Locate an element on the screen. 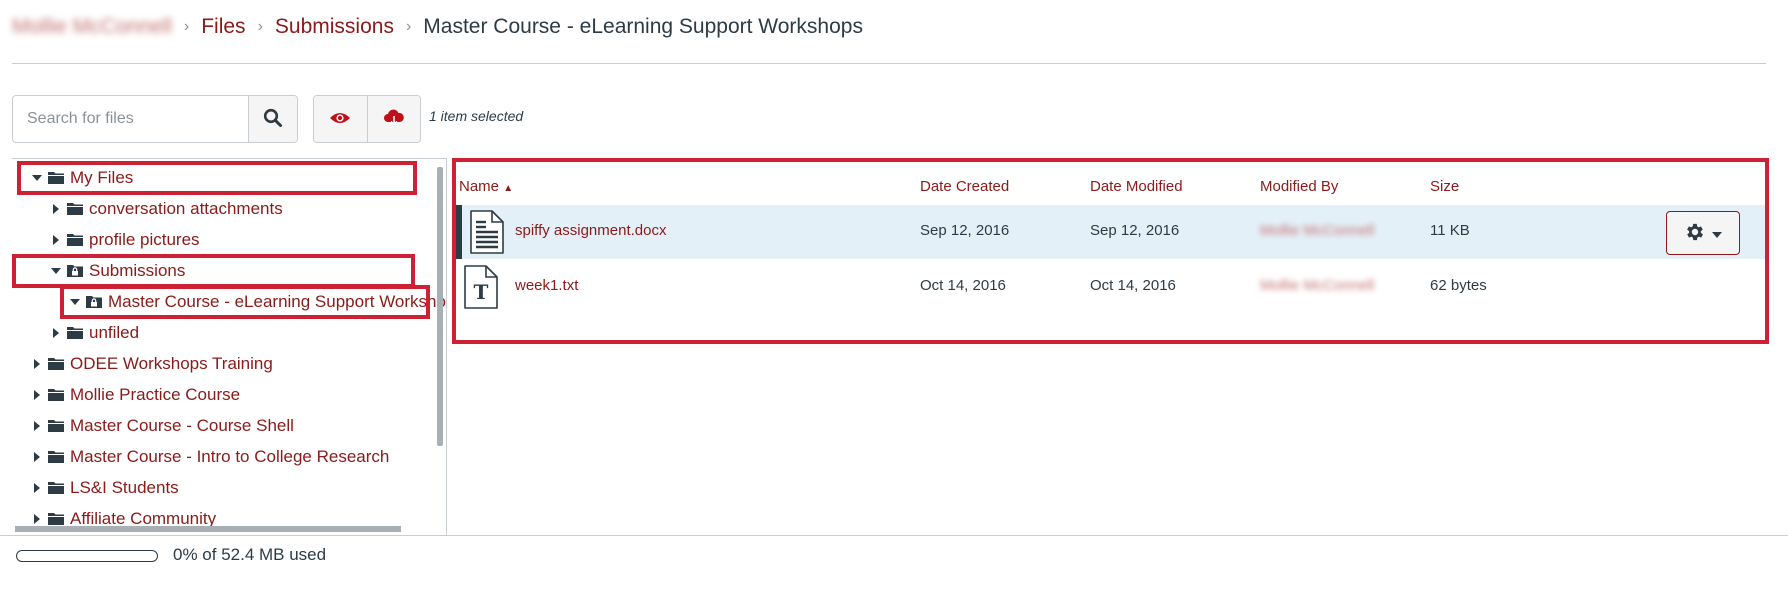 This screenshot has height=591, width=1788. file-actions-group is located at coordinates (367, 119).